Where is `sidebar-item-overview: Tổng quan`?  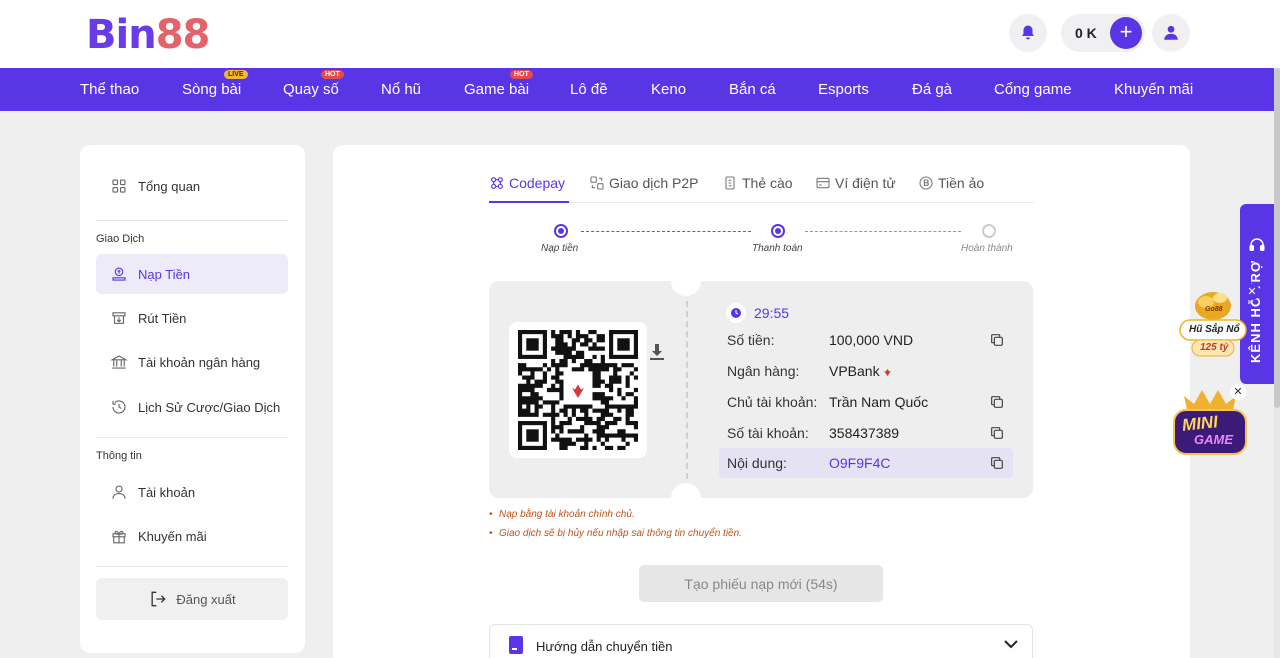
sidebar-item-overview: Tổng quan is located at coordinates (192, 186).